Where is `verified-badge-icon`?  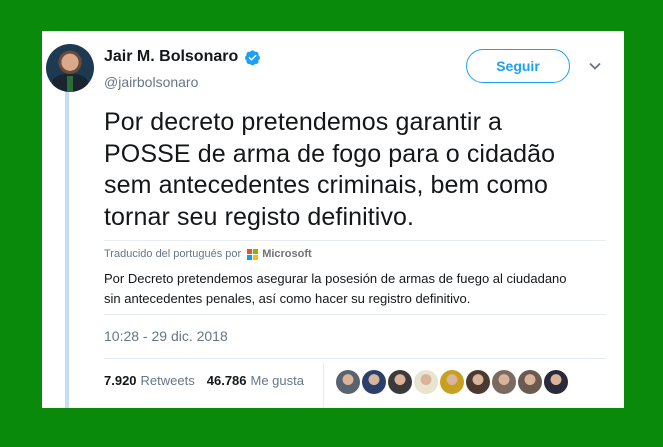 verified-badge-icon is located at coordinates (253, 57).